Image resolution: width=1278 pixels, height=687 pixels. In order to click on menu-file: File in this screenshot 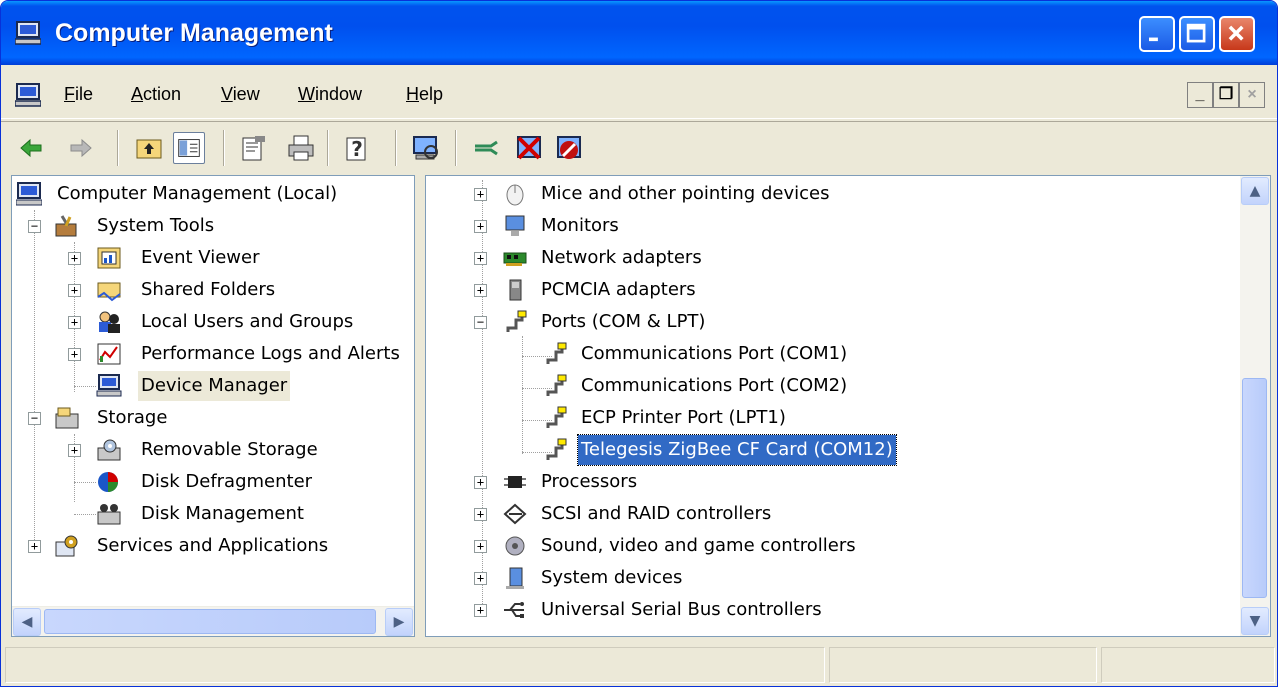, I will do `click(78, 94)`.